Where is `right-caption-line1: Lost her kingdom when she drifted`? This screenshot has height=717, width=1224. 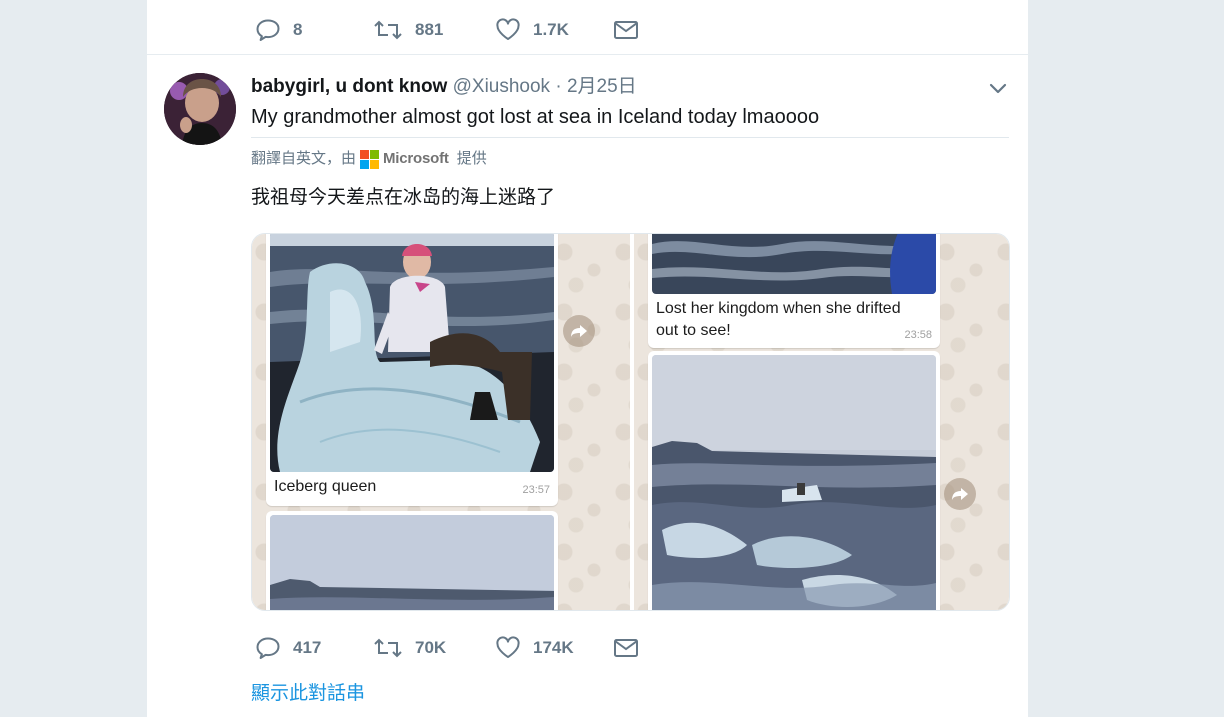
right-caption-line1: Lost her kingdom when she drifted is located at coordinates (778, 308).